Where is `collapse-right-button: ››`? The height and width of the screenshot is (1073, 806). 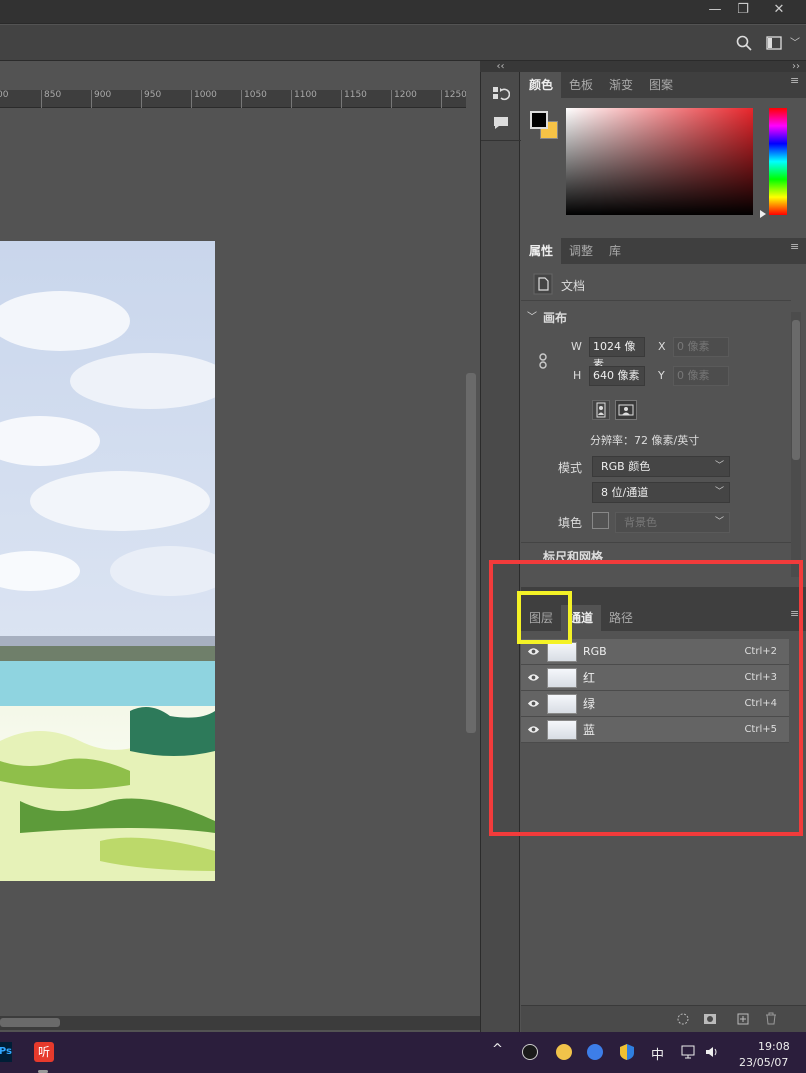
collapse-right-button: ›› is located at coordinates (663, 66).